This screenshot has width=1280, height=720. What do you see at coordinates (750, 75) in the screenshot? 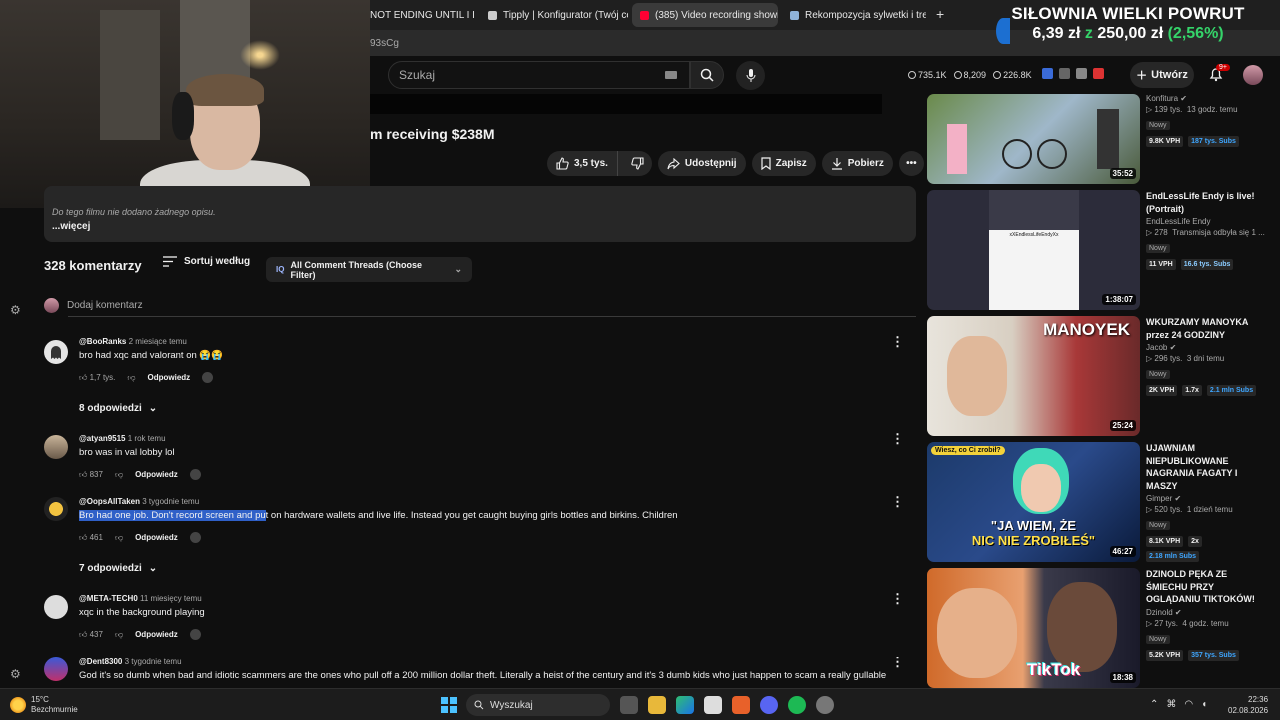
I see `voice-search-button` at bounding box center [750, 75].